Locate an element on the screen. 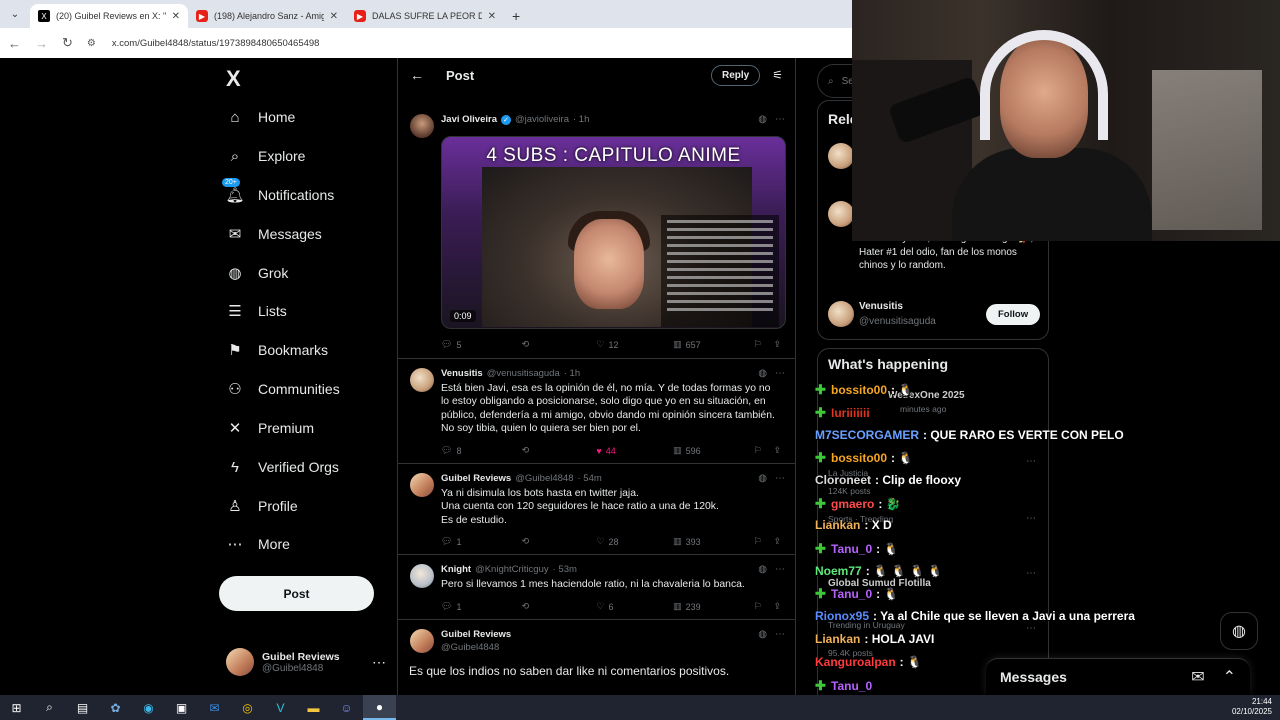 Image resolution: width=1280 pixels, height=720 pixels. messages-drawer: Messages ✉ ⌃ is located at coordinates (1118, 676).